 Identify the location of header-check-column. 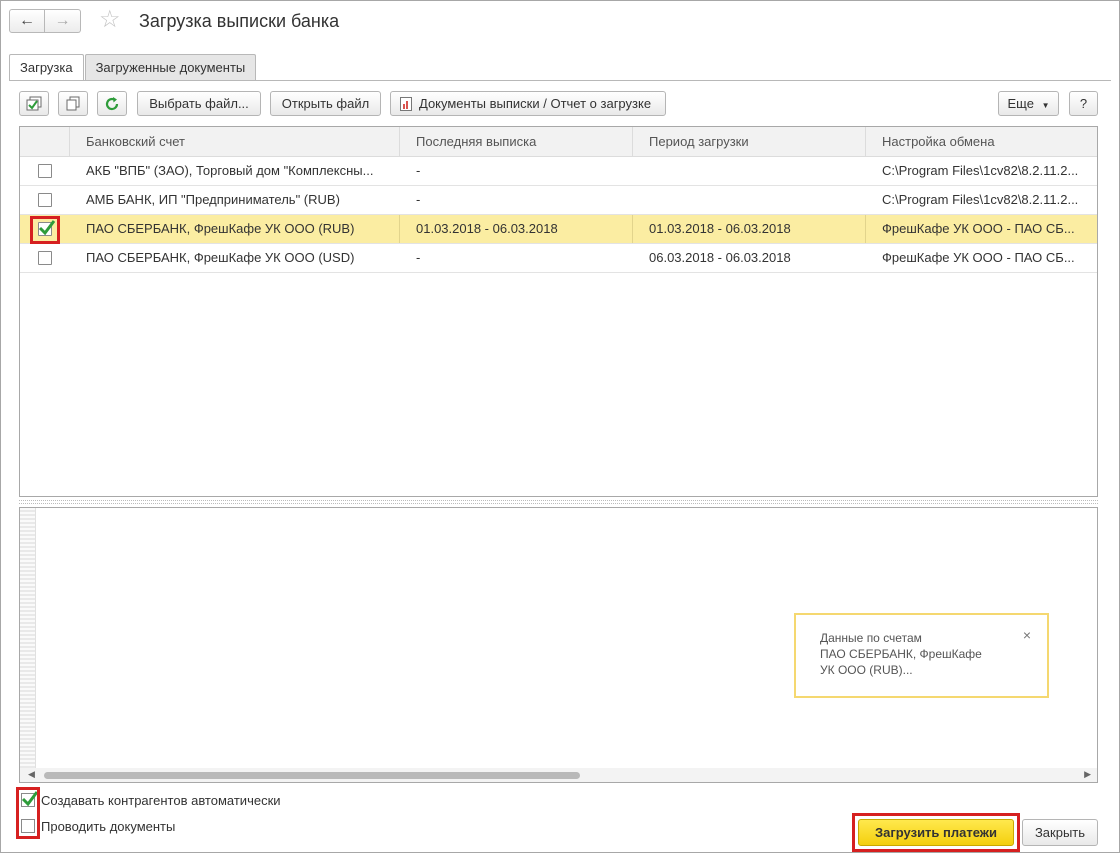
(45, 142).